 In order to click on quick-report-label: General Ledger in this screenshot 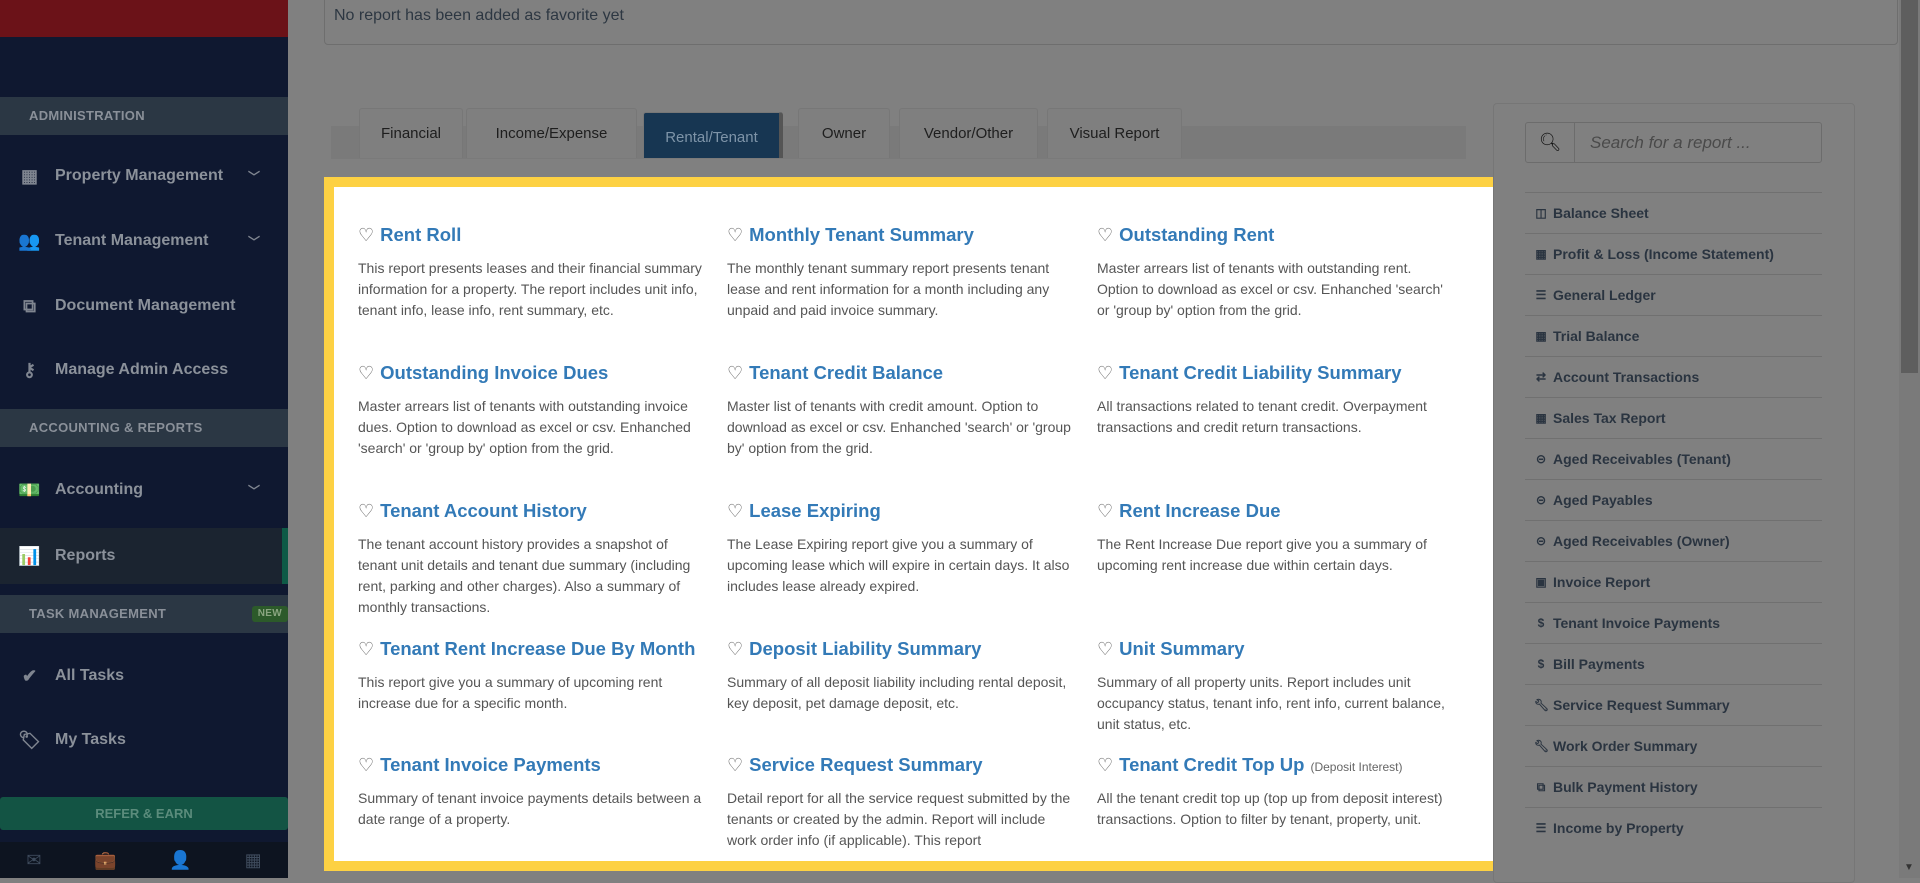, I will do `click(1604, 295)`.